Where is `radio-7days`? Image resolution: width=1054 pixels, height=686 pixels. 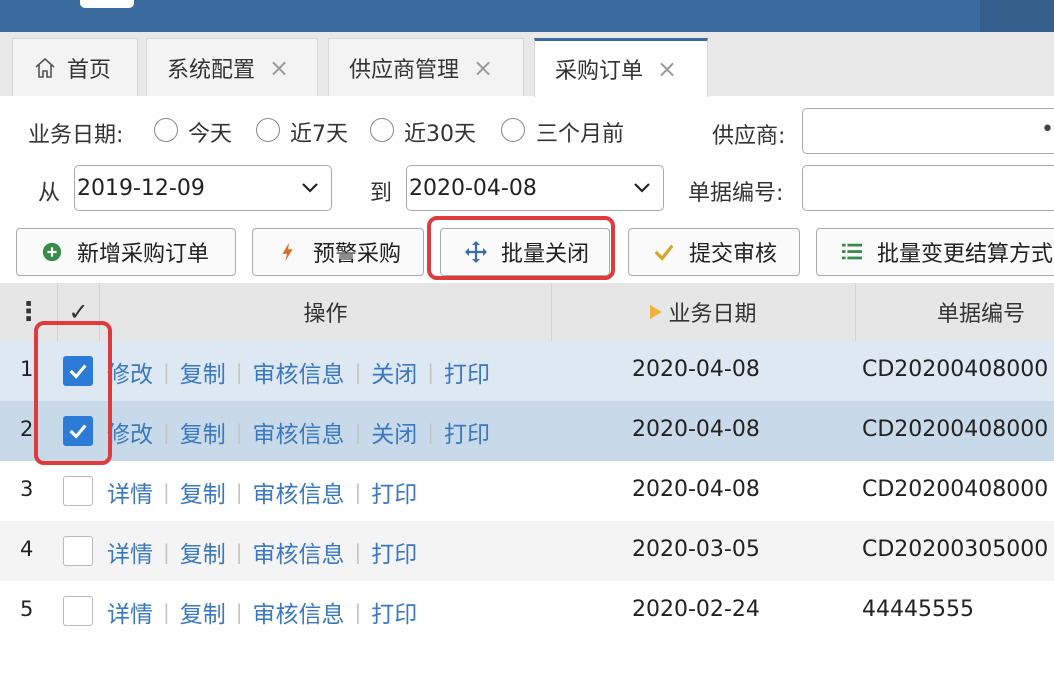 radio-7days is located at coordinates (268, 130).